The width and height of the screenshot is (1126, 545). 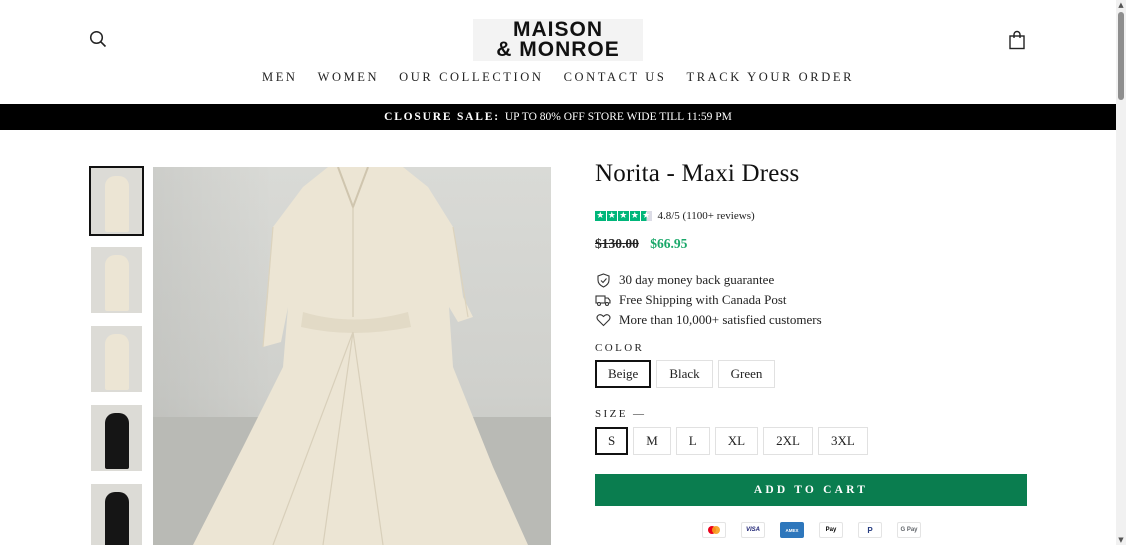 I want to click on product-title: Norita - Maxi Dress, so click(x=697, y=173).